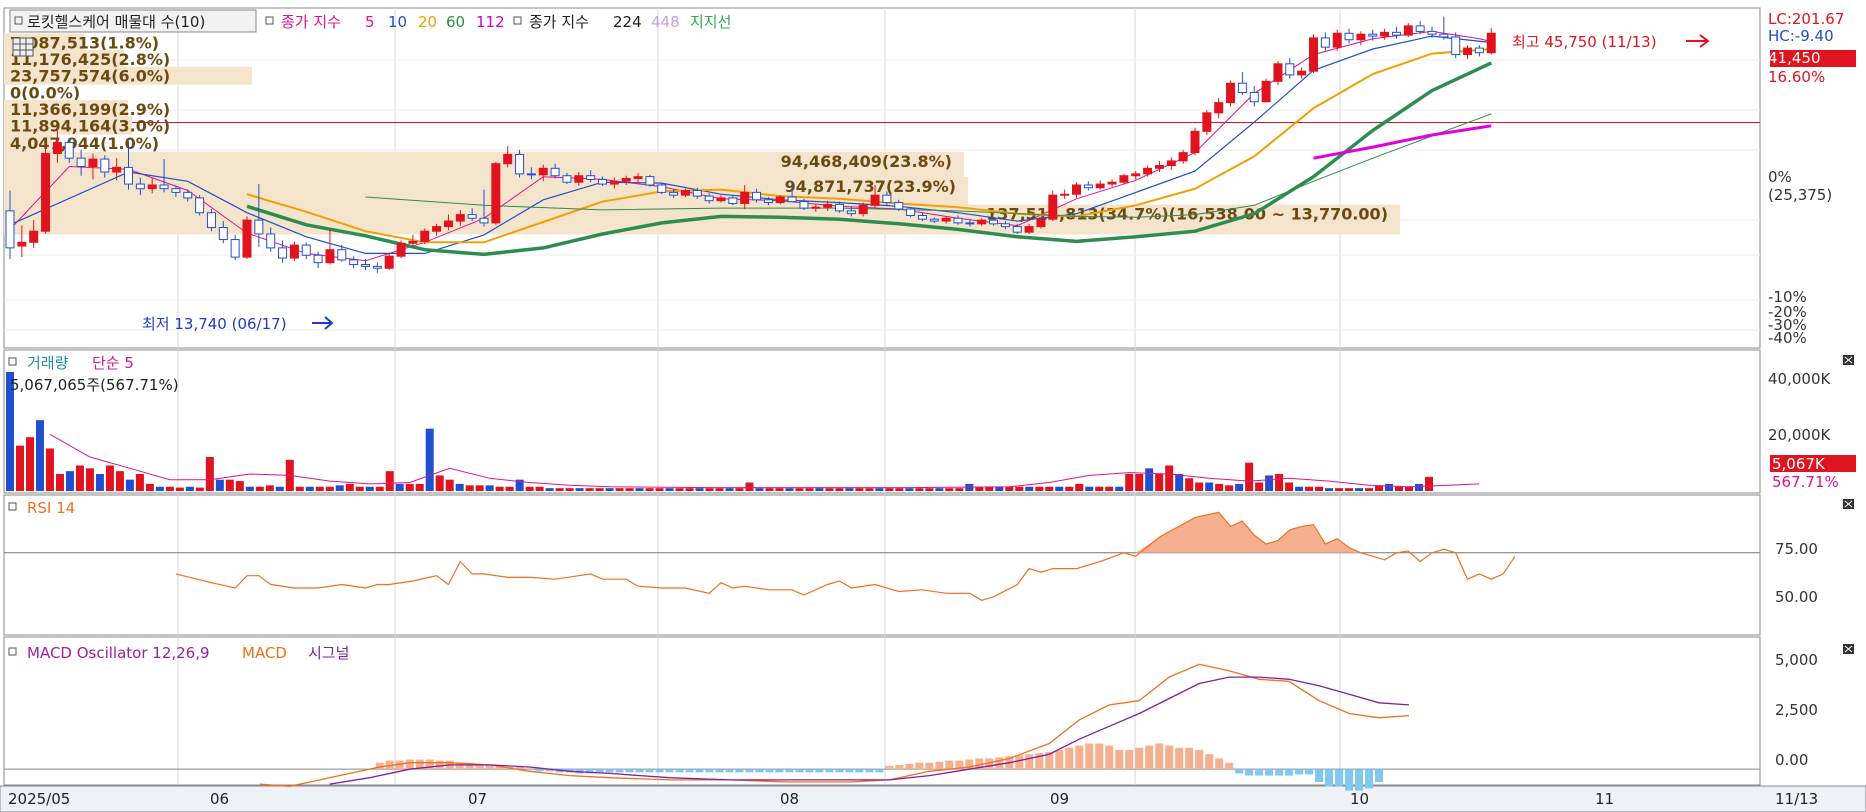 This screenshot has height=812, width=1866. What do you see at coordinates (1796, 660) in the screenshot?
I see `macd-tick-label: 5,000` at bounding box center [1796, 660].